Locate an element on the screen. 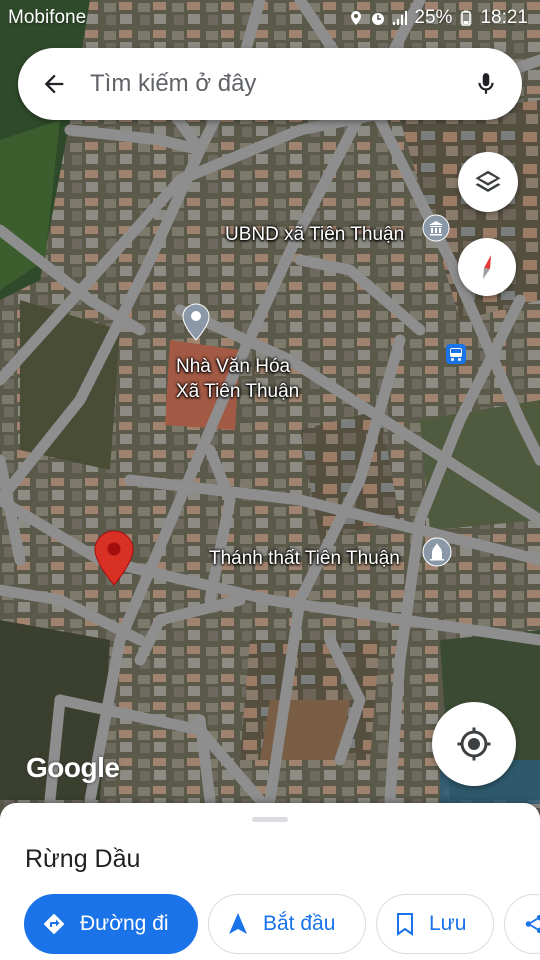 This screenshot has height=960, width=540. poi-label-thanh-that: Thánh thất Tiên Thuận is located at coordinates (304, 559).